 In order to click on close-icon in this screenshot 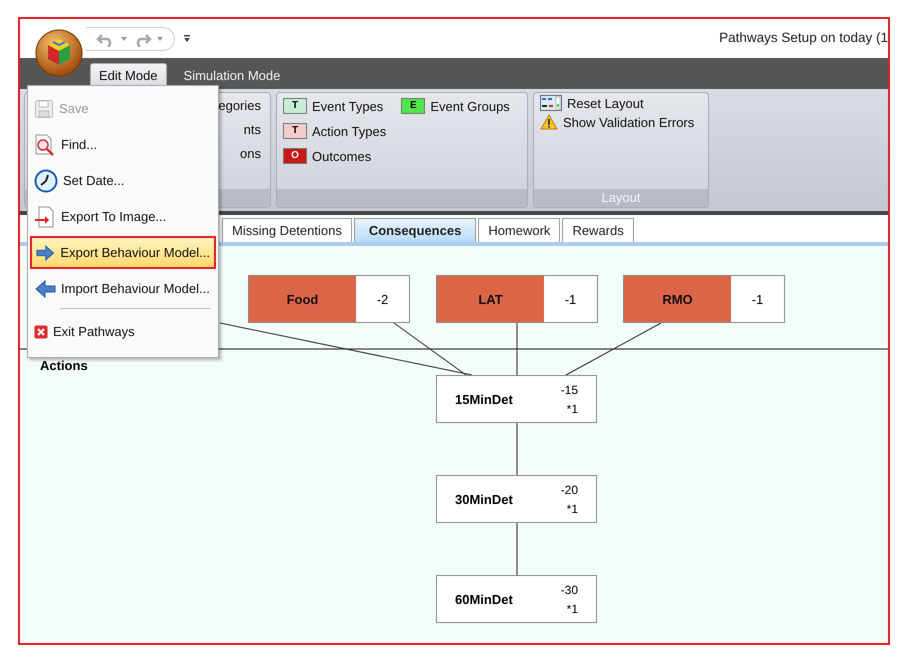, I will do `click(41, 331)`.